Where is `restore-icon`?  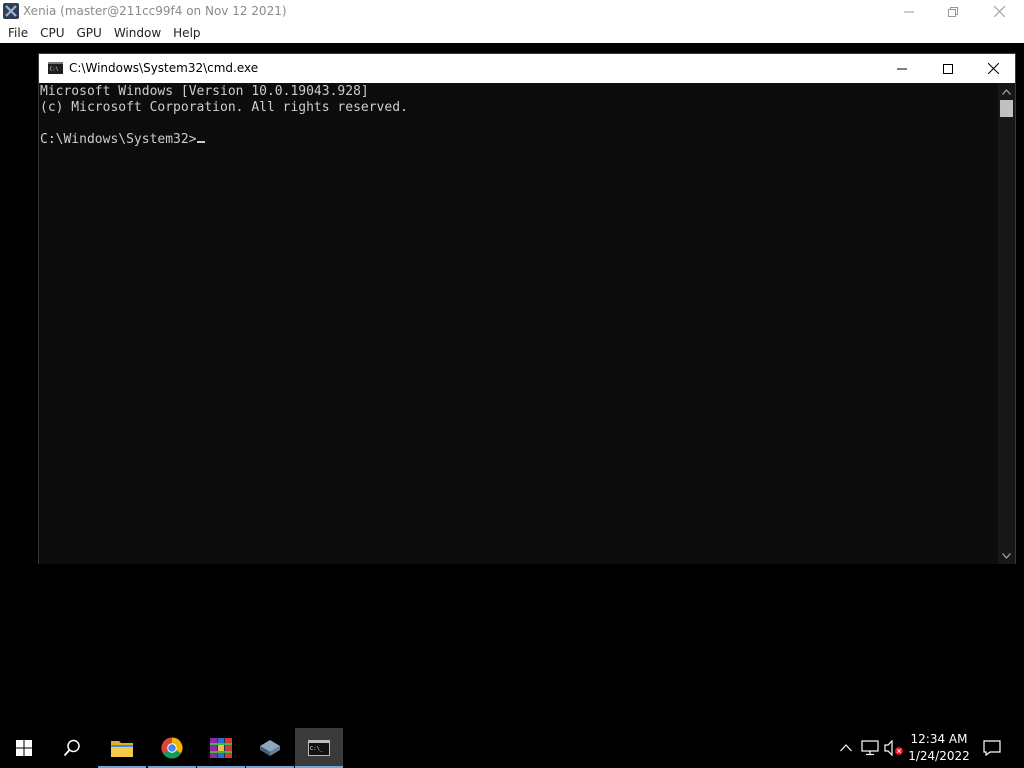 restore-icon is located at coordinates (953, 11).